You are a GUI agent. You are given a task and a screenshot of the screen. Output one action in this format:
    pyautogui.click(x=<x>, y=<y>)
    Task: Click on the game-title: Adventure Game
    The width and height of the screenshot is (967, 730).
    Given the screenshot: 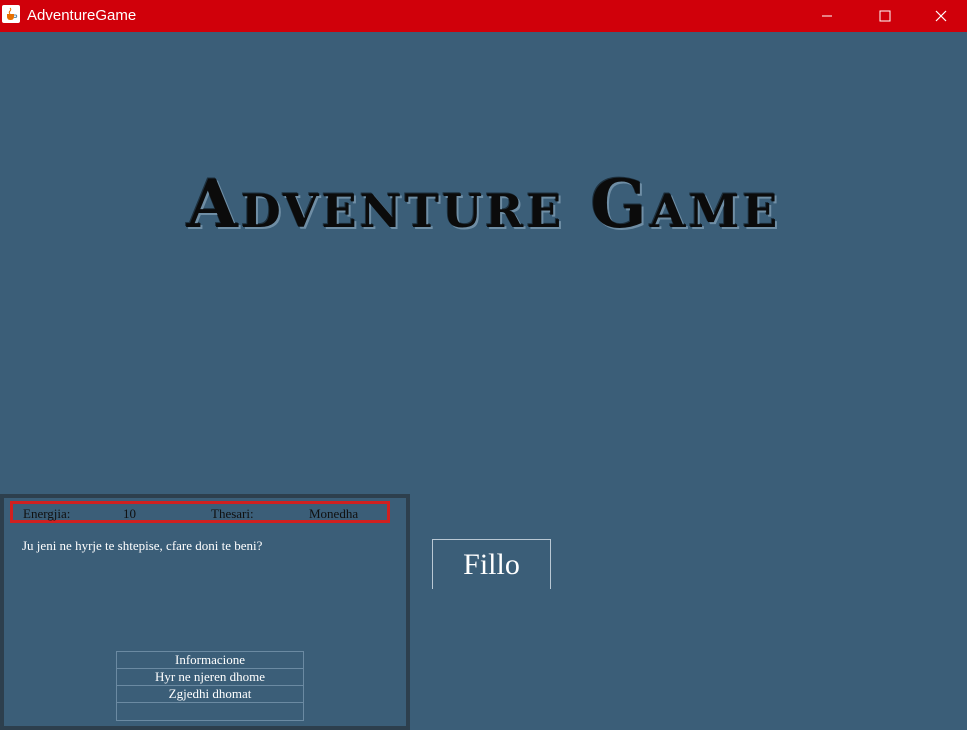 What is the action you would take?
    pyautogui.click(x=483, y=204)
    